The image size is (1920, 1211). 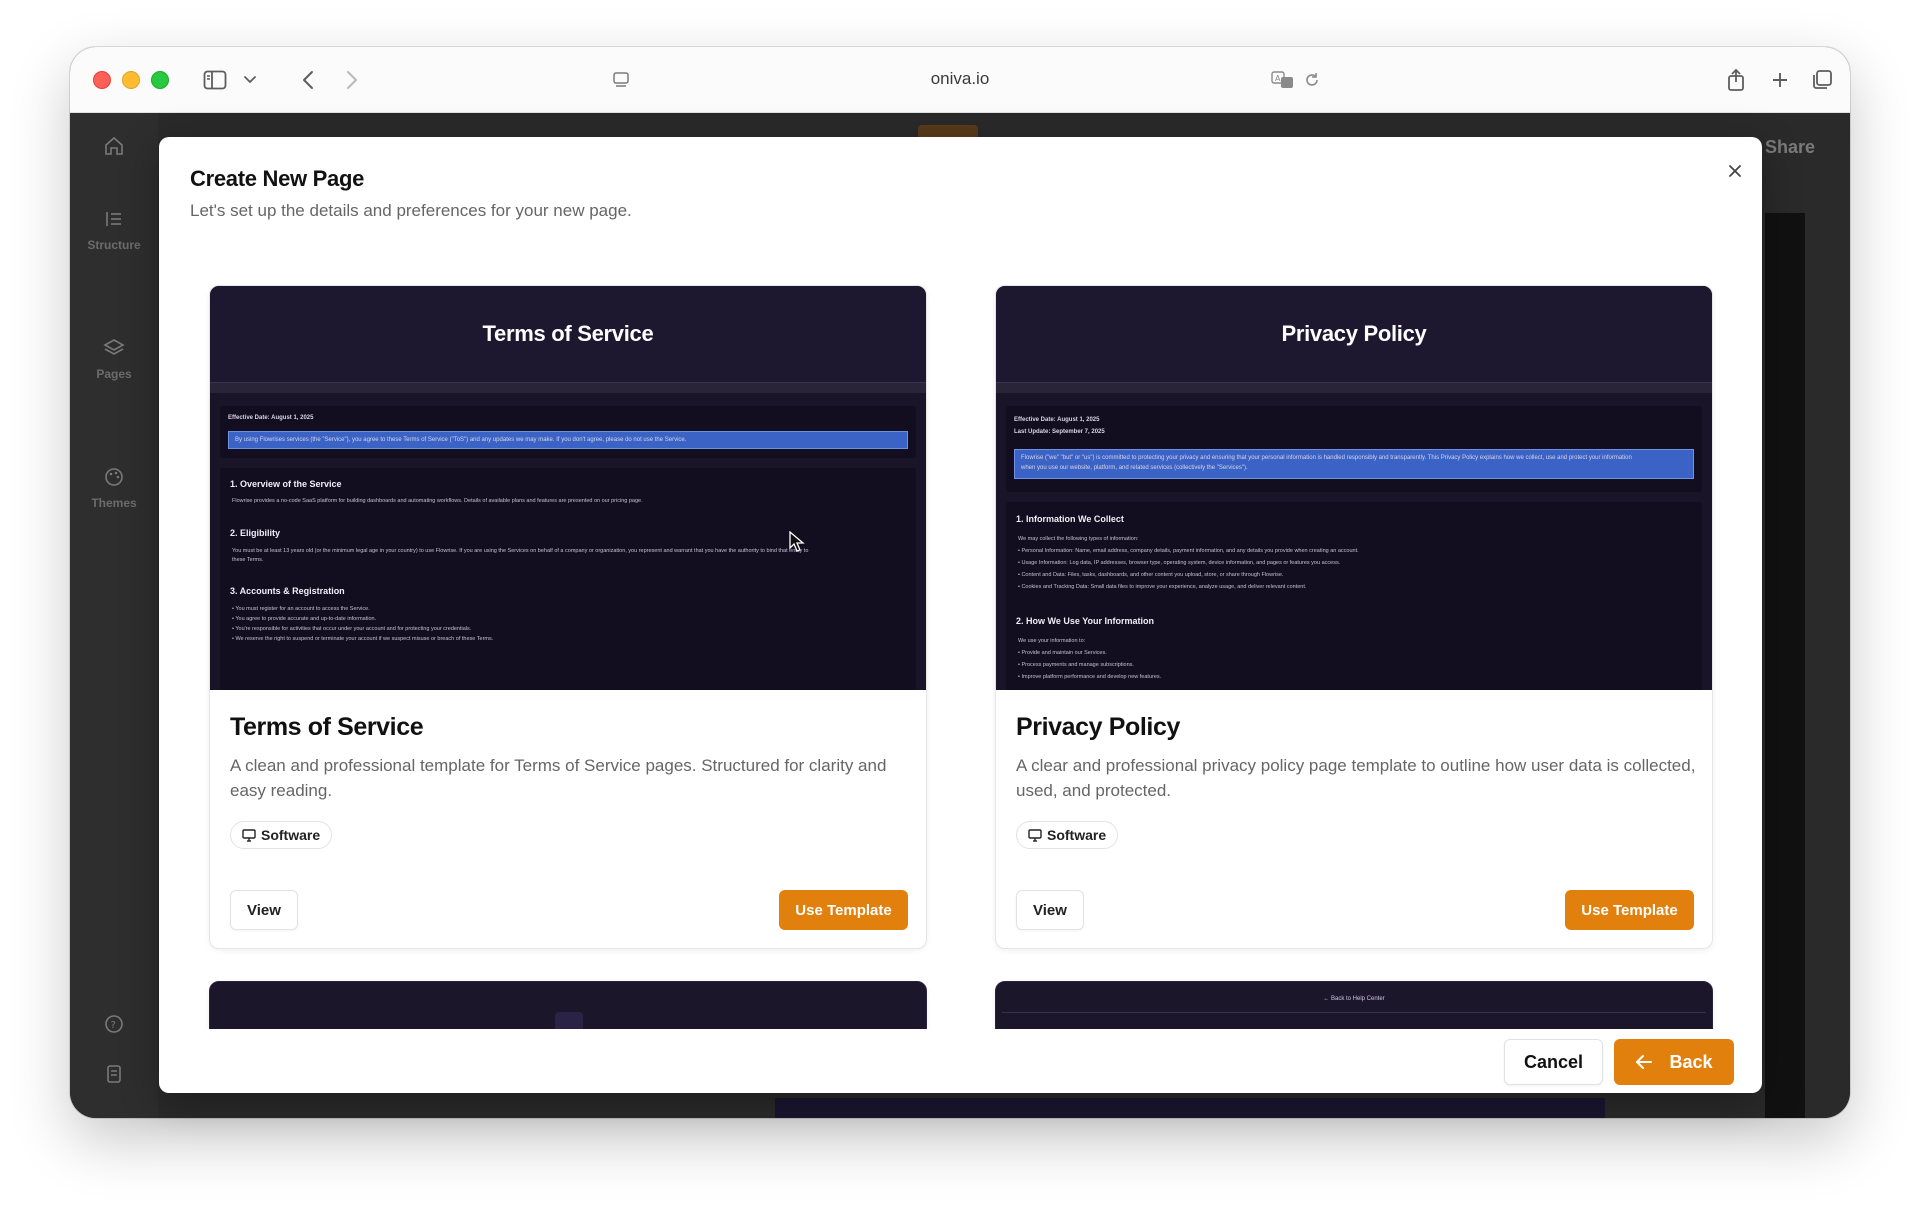 What do you see at coordinates (1098, 727) in the screenshot?
I see `template-title: Privacy Policy` at bounding box center [1098, 727].